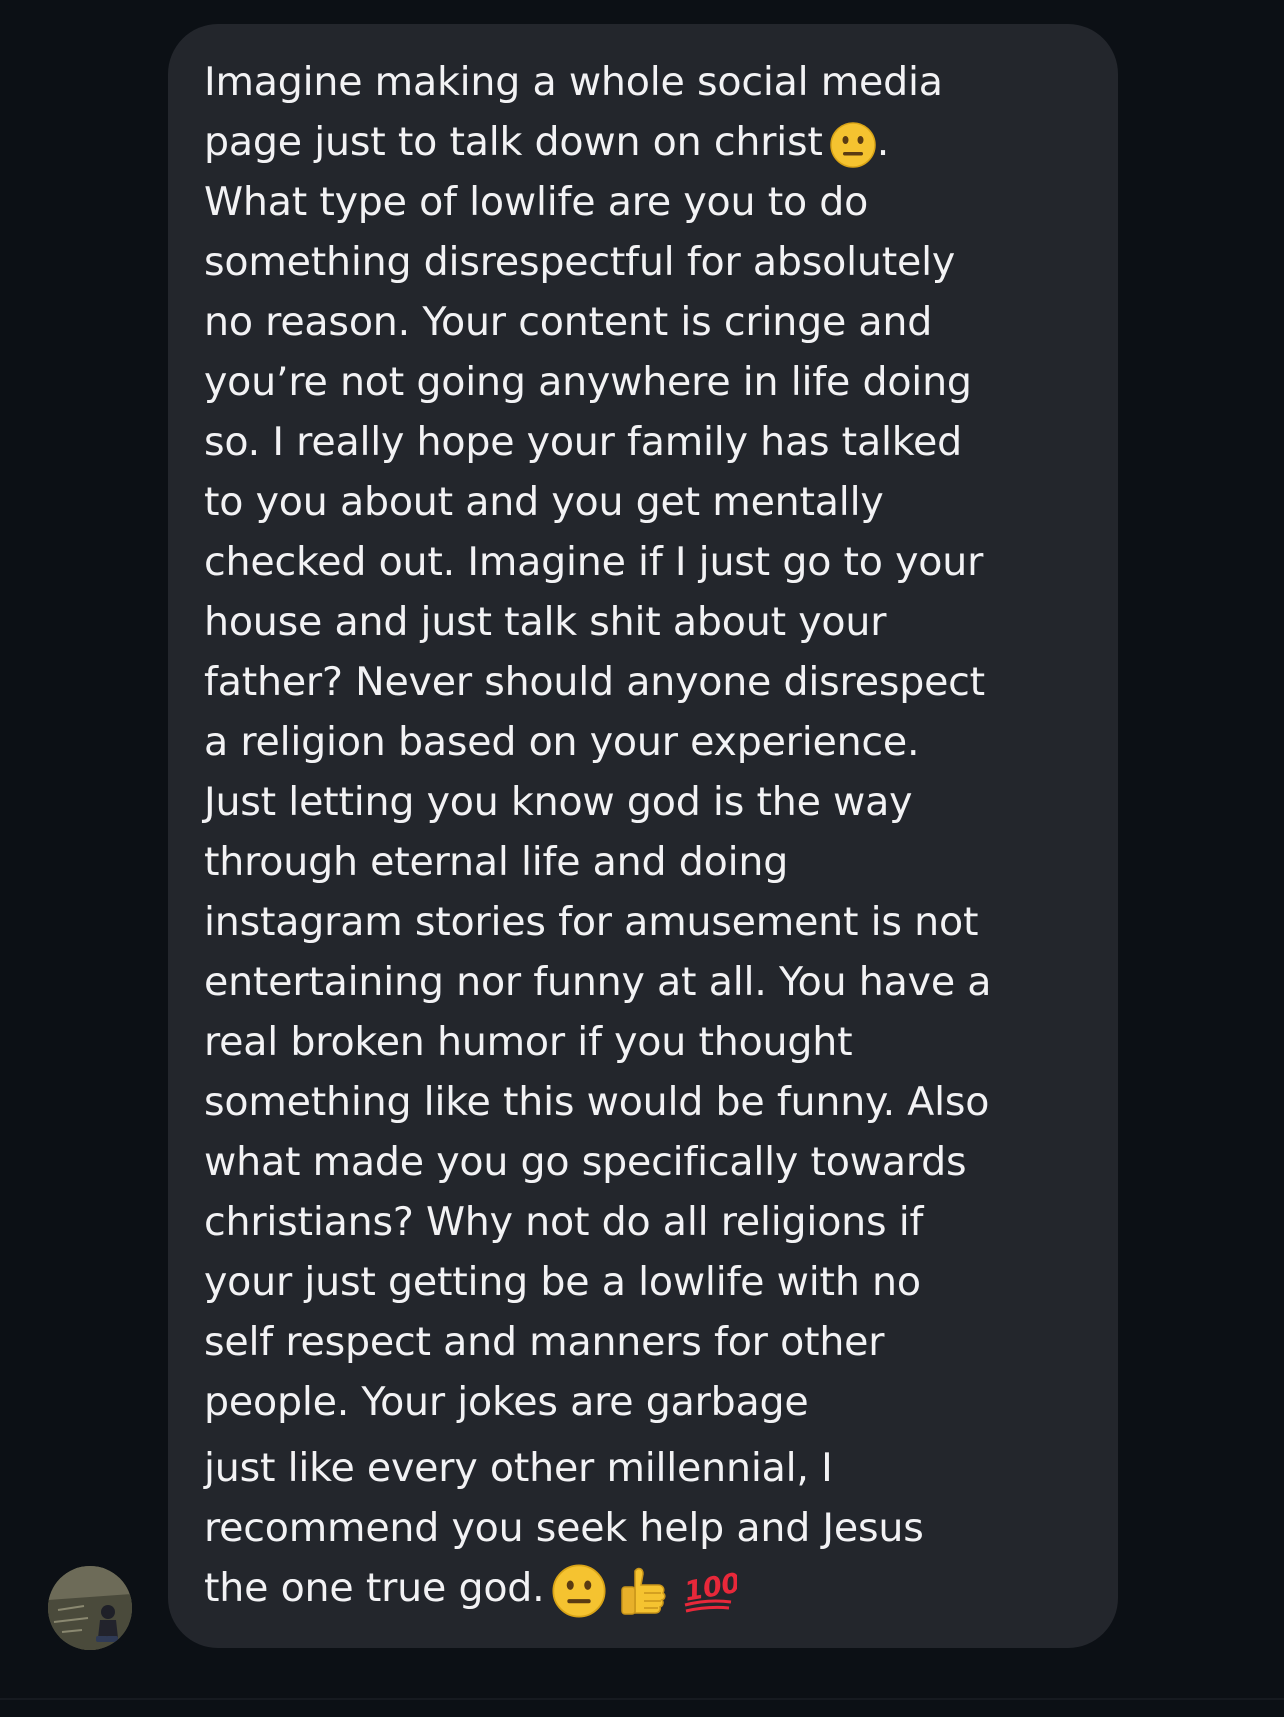  Describe the element at coordinates (564, 1528) in the screenshot. I see `message-line: recommend you seek help and Jesus` at that location.